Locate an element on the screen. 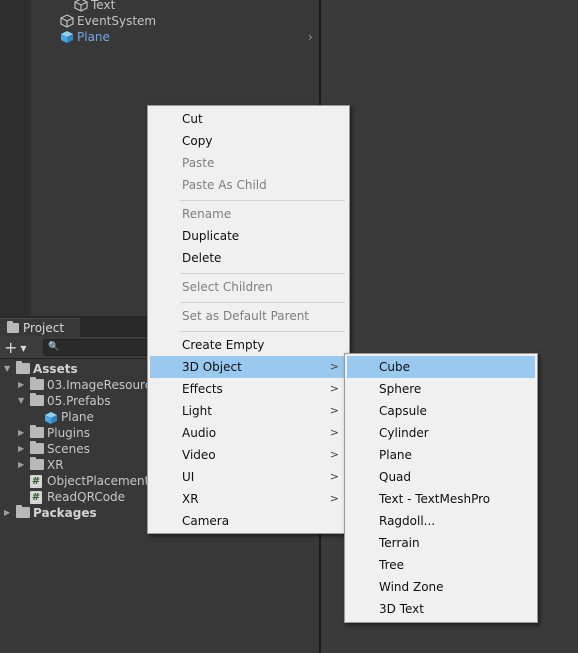  chevron-right-icon: › is located at coordinates (313, 37).